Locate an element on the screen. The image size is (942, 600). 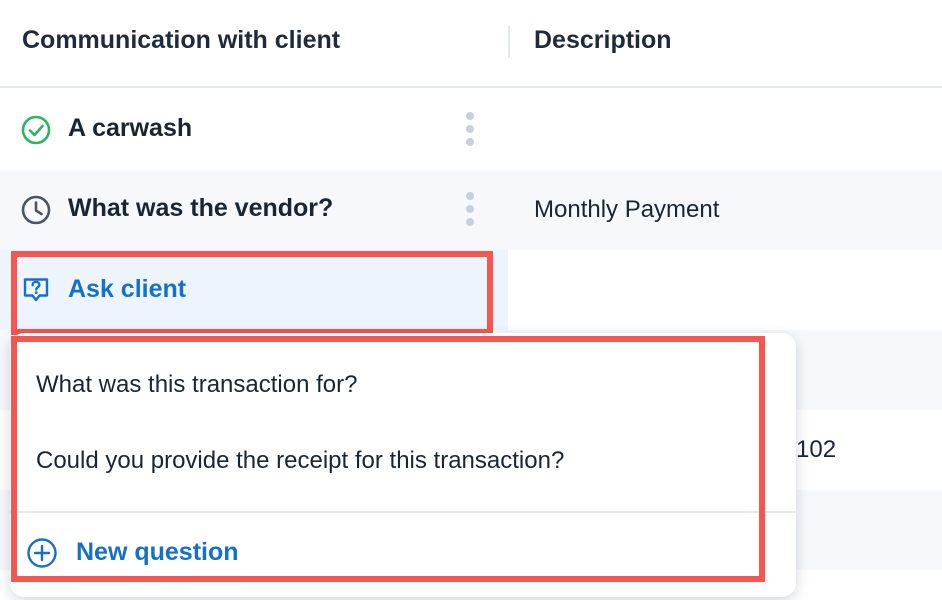
row-label: A carwash is located at coordinates (130, 128).